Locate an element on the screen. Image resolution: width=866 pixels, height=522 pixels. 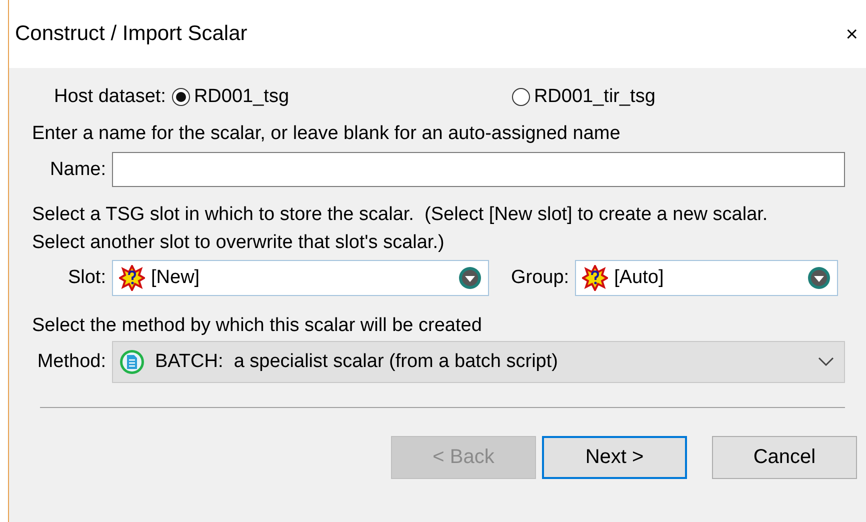
chevron-down-icon is located at coordinates (826, 362).